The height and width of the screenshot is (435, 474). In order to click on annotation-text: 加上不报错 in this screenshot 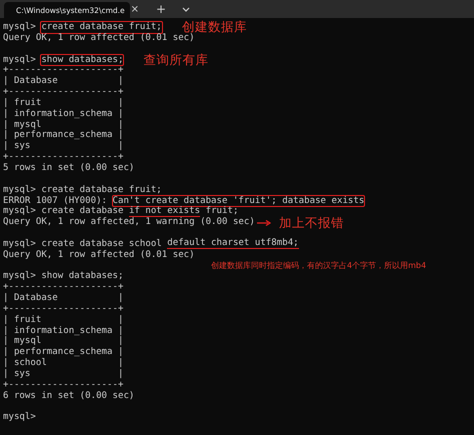, I will do `click(311, 223)`.